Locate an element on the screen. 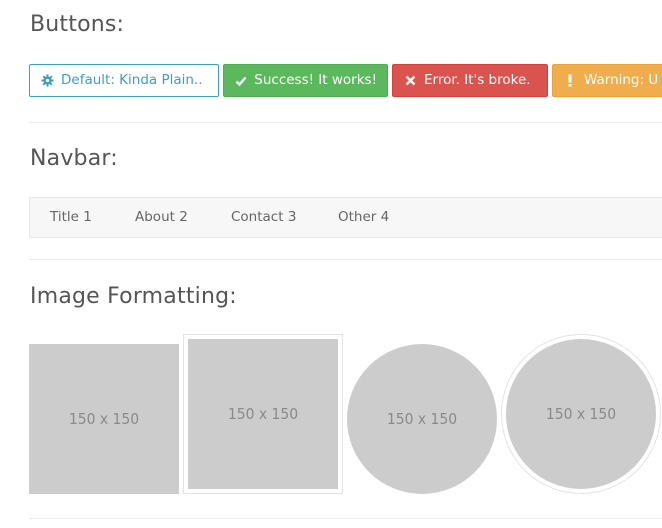  error-button-label: Error. It's broke. is located at coordinates (477, 80).